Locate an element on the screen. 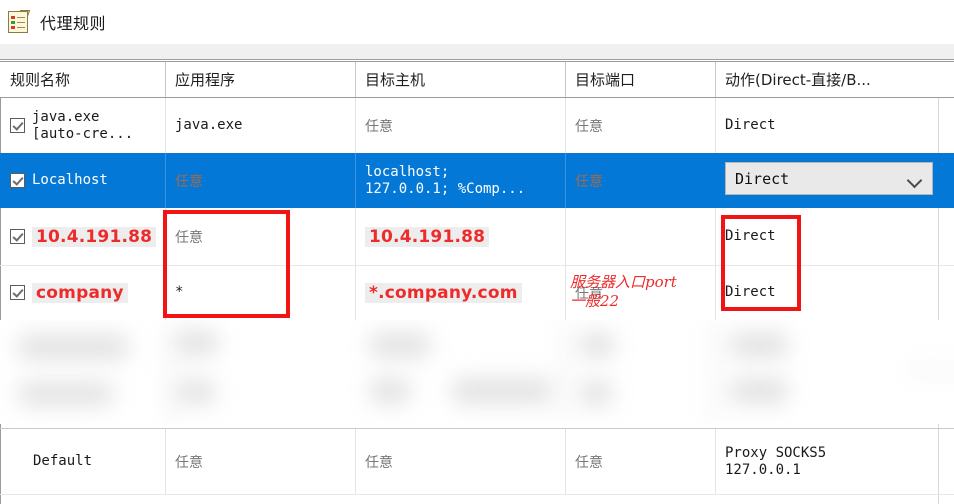 The width and height of the screenshot is (954, 504). table-row: company * *.company.com 任意 Direct is located at coordinates (477, 292).